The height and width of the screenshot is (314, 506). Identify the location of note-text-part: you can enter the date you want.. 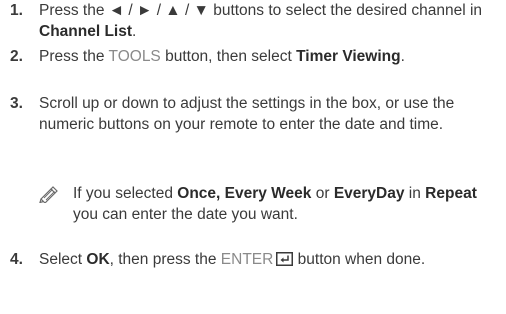
(185, 214).